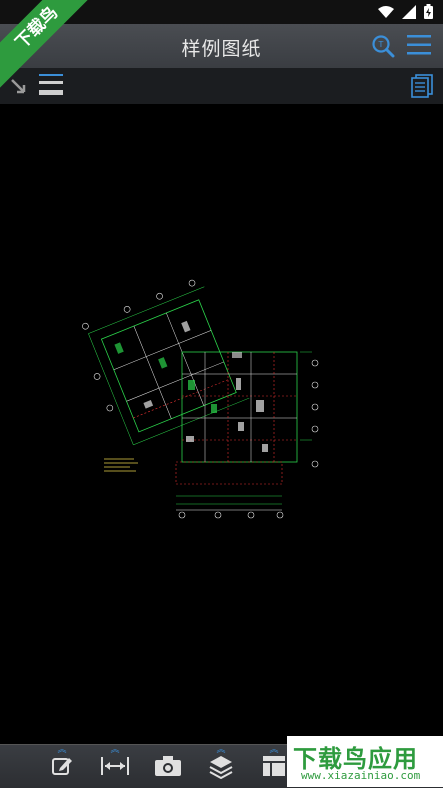 The height and width of the screenshot is (788, 443). I want to click on watermark-logo: 下载鸟应用 www.xiazainiao.com, so click(365, 761).